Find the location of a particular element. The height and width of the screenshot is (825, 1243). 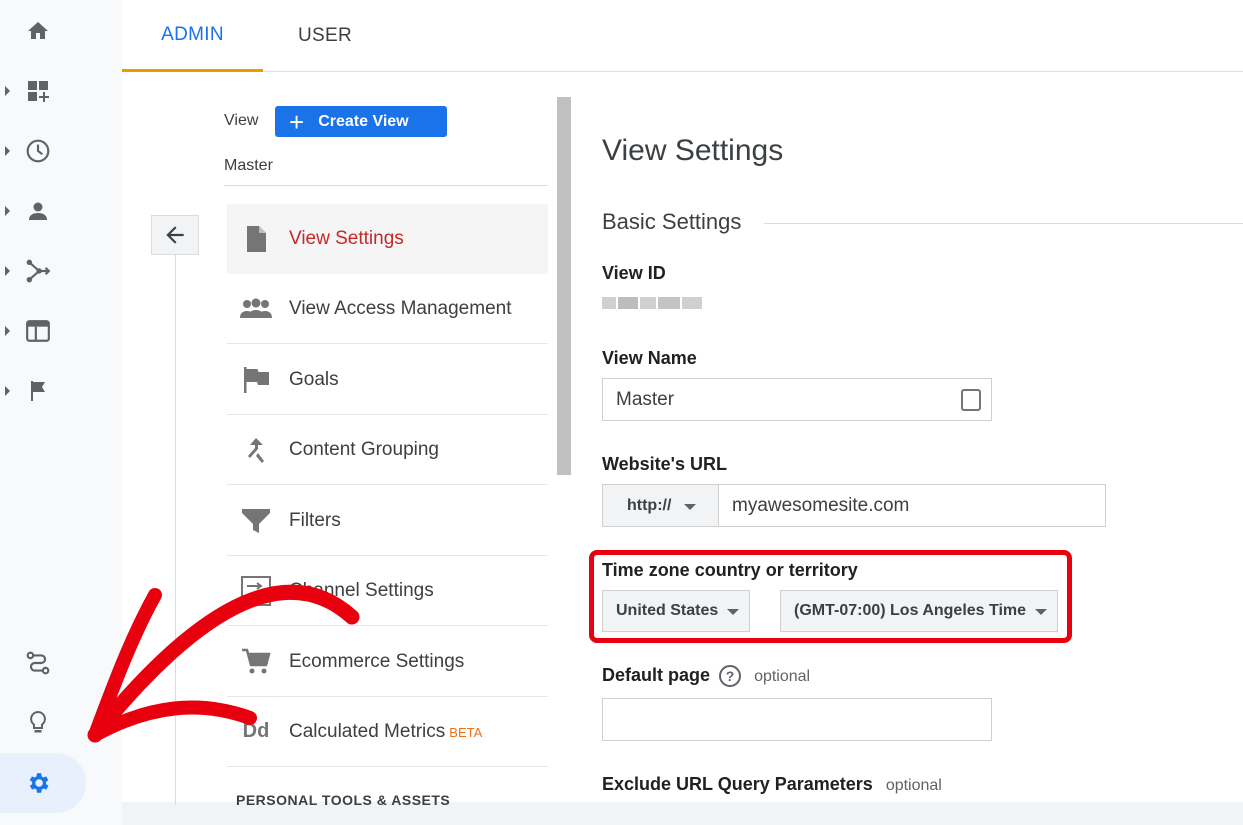

admin-gear-icon is located at coordinates (38, 783).